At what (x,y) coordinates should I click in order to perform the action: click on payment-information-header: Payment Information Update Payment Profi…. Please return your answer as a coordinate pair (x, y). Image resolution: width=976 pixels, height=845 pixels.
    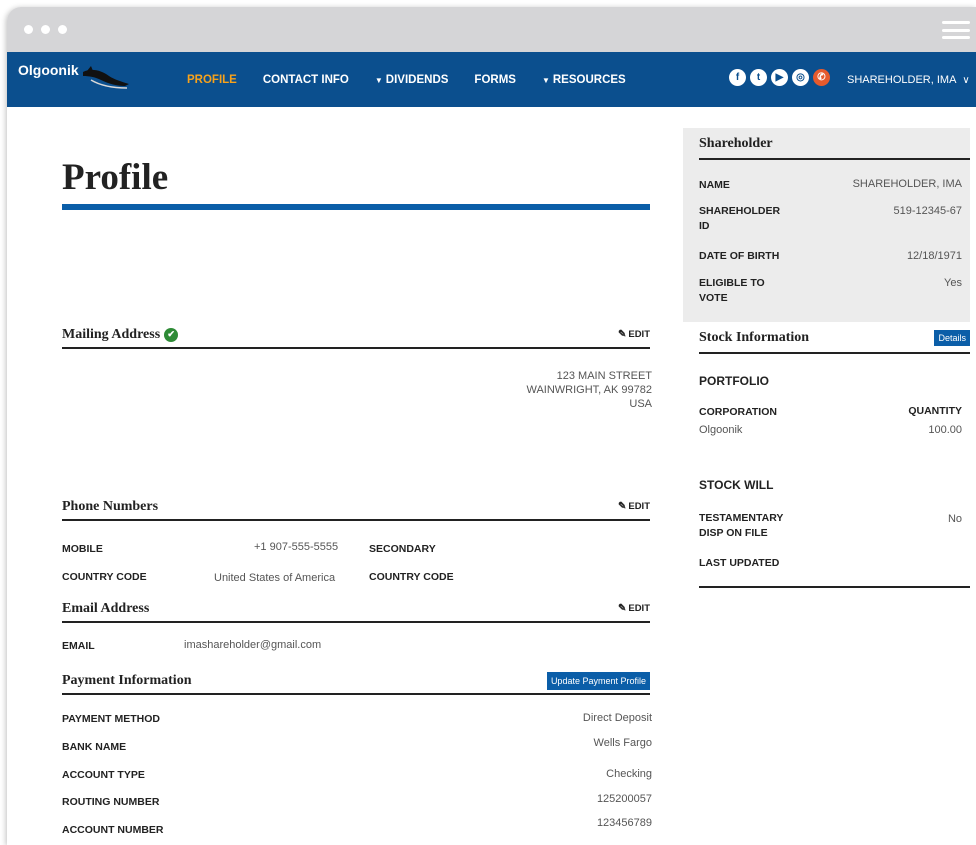
    Looking at the image, I should click on (356, 682).